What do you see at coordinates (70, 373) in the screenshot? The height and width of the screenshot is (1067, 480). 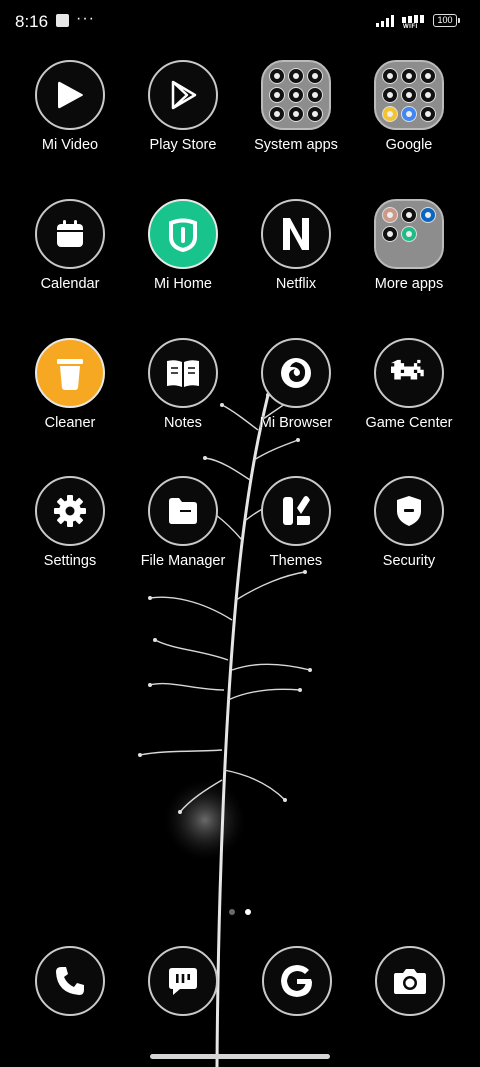 I see `trash-icon` at bounding box center [70, 373].